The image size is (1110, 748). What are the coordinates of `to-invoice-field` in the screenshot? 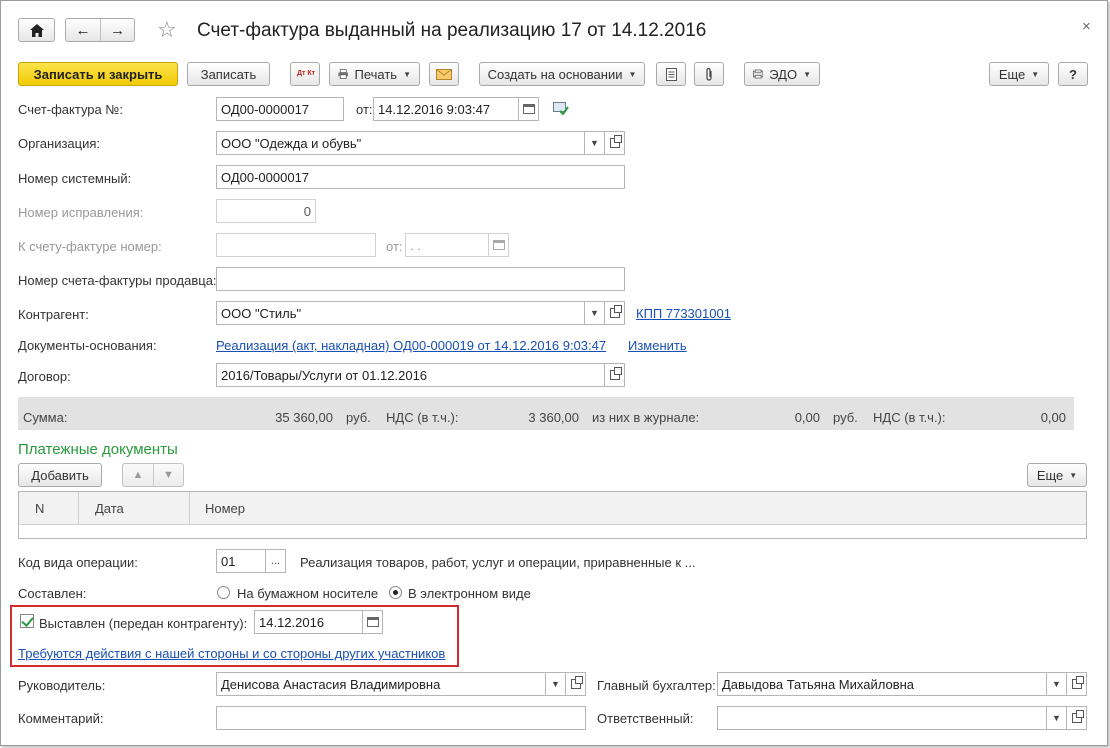 It's located at (296, 245).